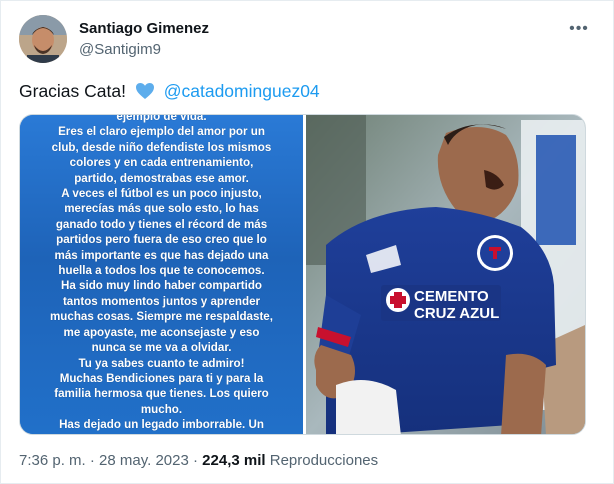 This screenshot has height=484, width=614. Describe the element at coordinates (144, 29) in the screenshot. I see `author-name: Santiago Gimenez` at that location.